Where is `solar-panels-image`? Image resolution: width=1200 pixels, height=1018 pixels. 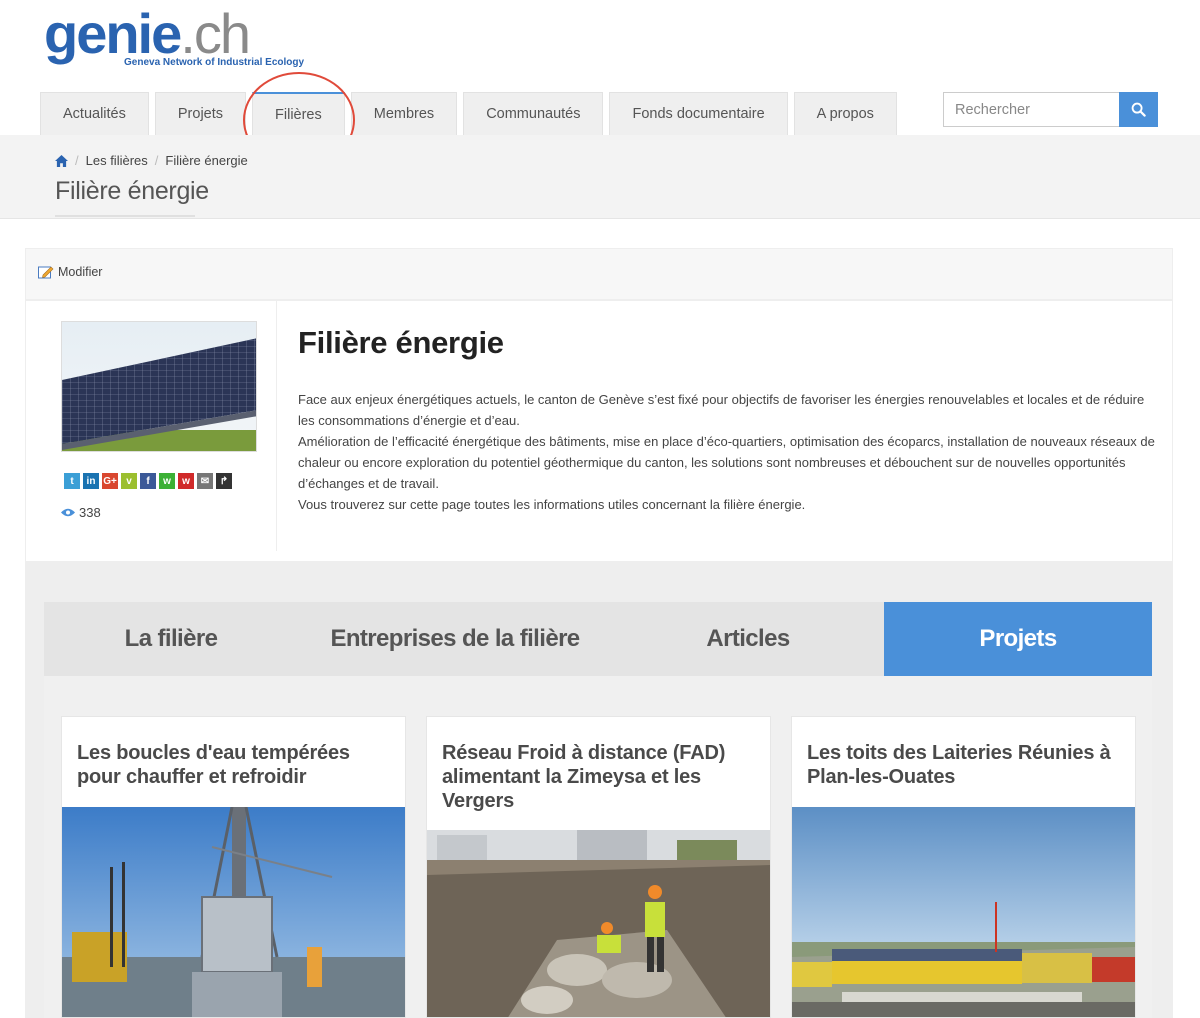
solar-panels-image is located at coordinates (159, 386).